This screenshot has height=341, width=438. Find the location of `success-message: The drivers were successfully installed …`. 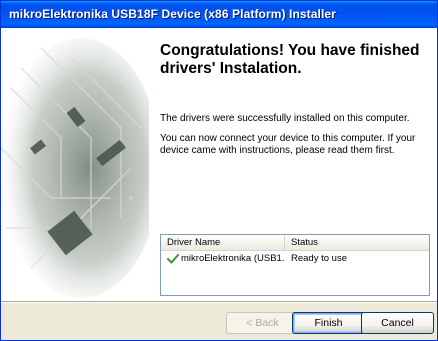

success-message: The drivers were successfully installed … is located at coordinates (285, 118).